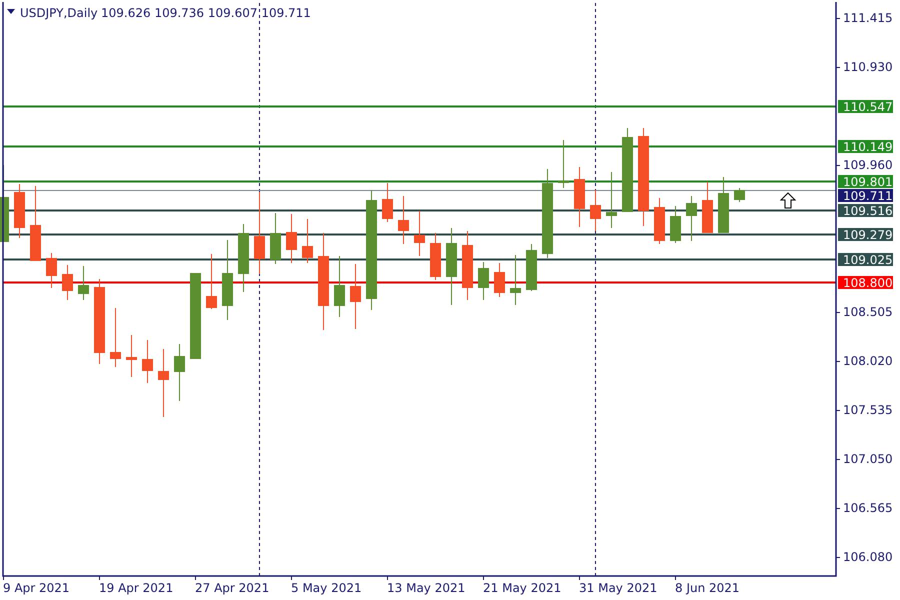 This screenshot has width=900, height=600. Describe the element at coordinates (865, 196) in the screenshot. I see `price-level-tag: 109.711` at that location.